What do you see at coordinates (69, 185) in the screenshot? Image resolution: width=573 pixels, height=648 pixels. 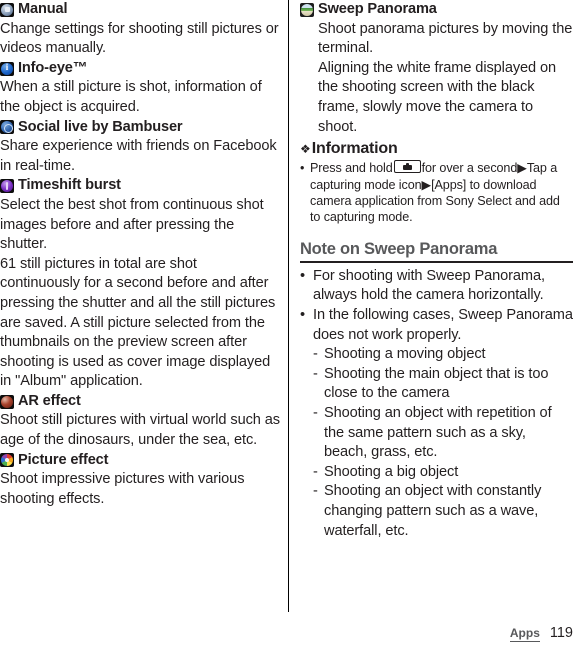 I see `entry-timeshift-burst-title: Timeshift burst` at bounding box center [69, 185].